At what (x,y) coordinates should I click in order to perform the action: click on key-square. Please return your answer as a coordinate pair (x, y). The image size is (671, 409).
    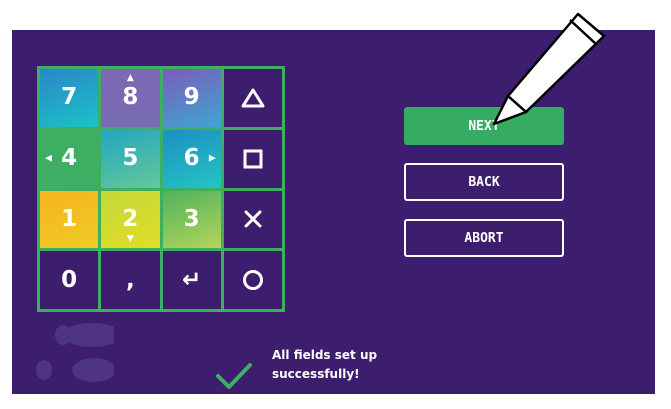
    Looking at the image, I should click on (252, 158).